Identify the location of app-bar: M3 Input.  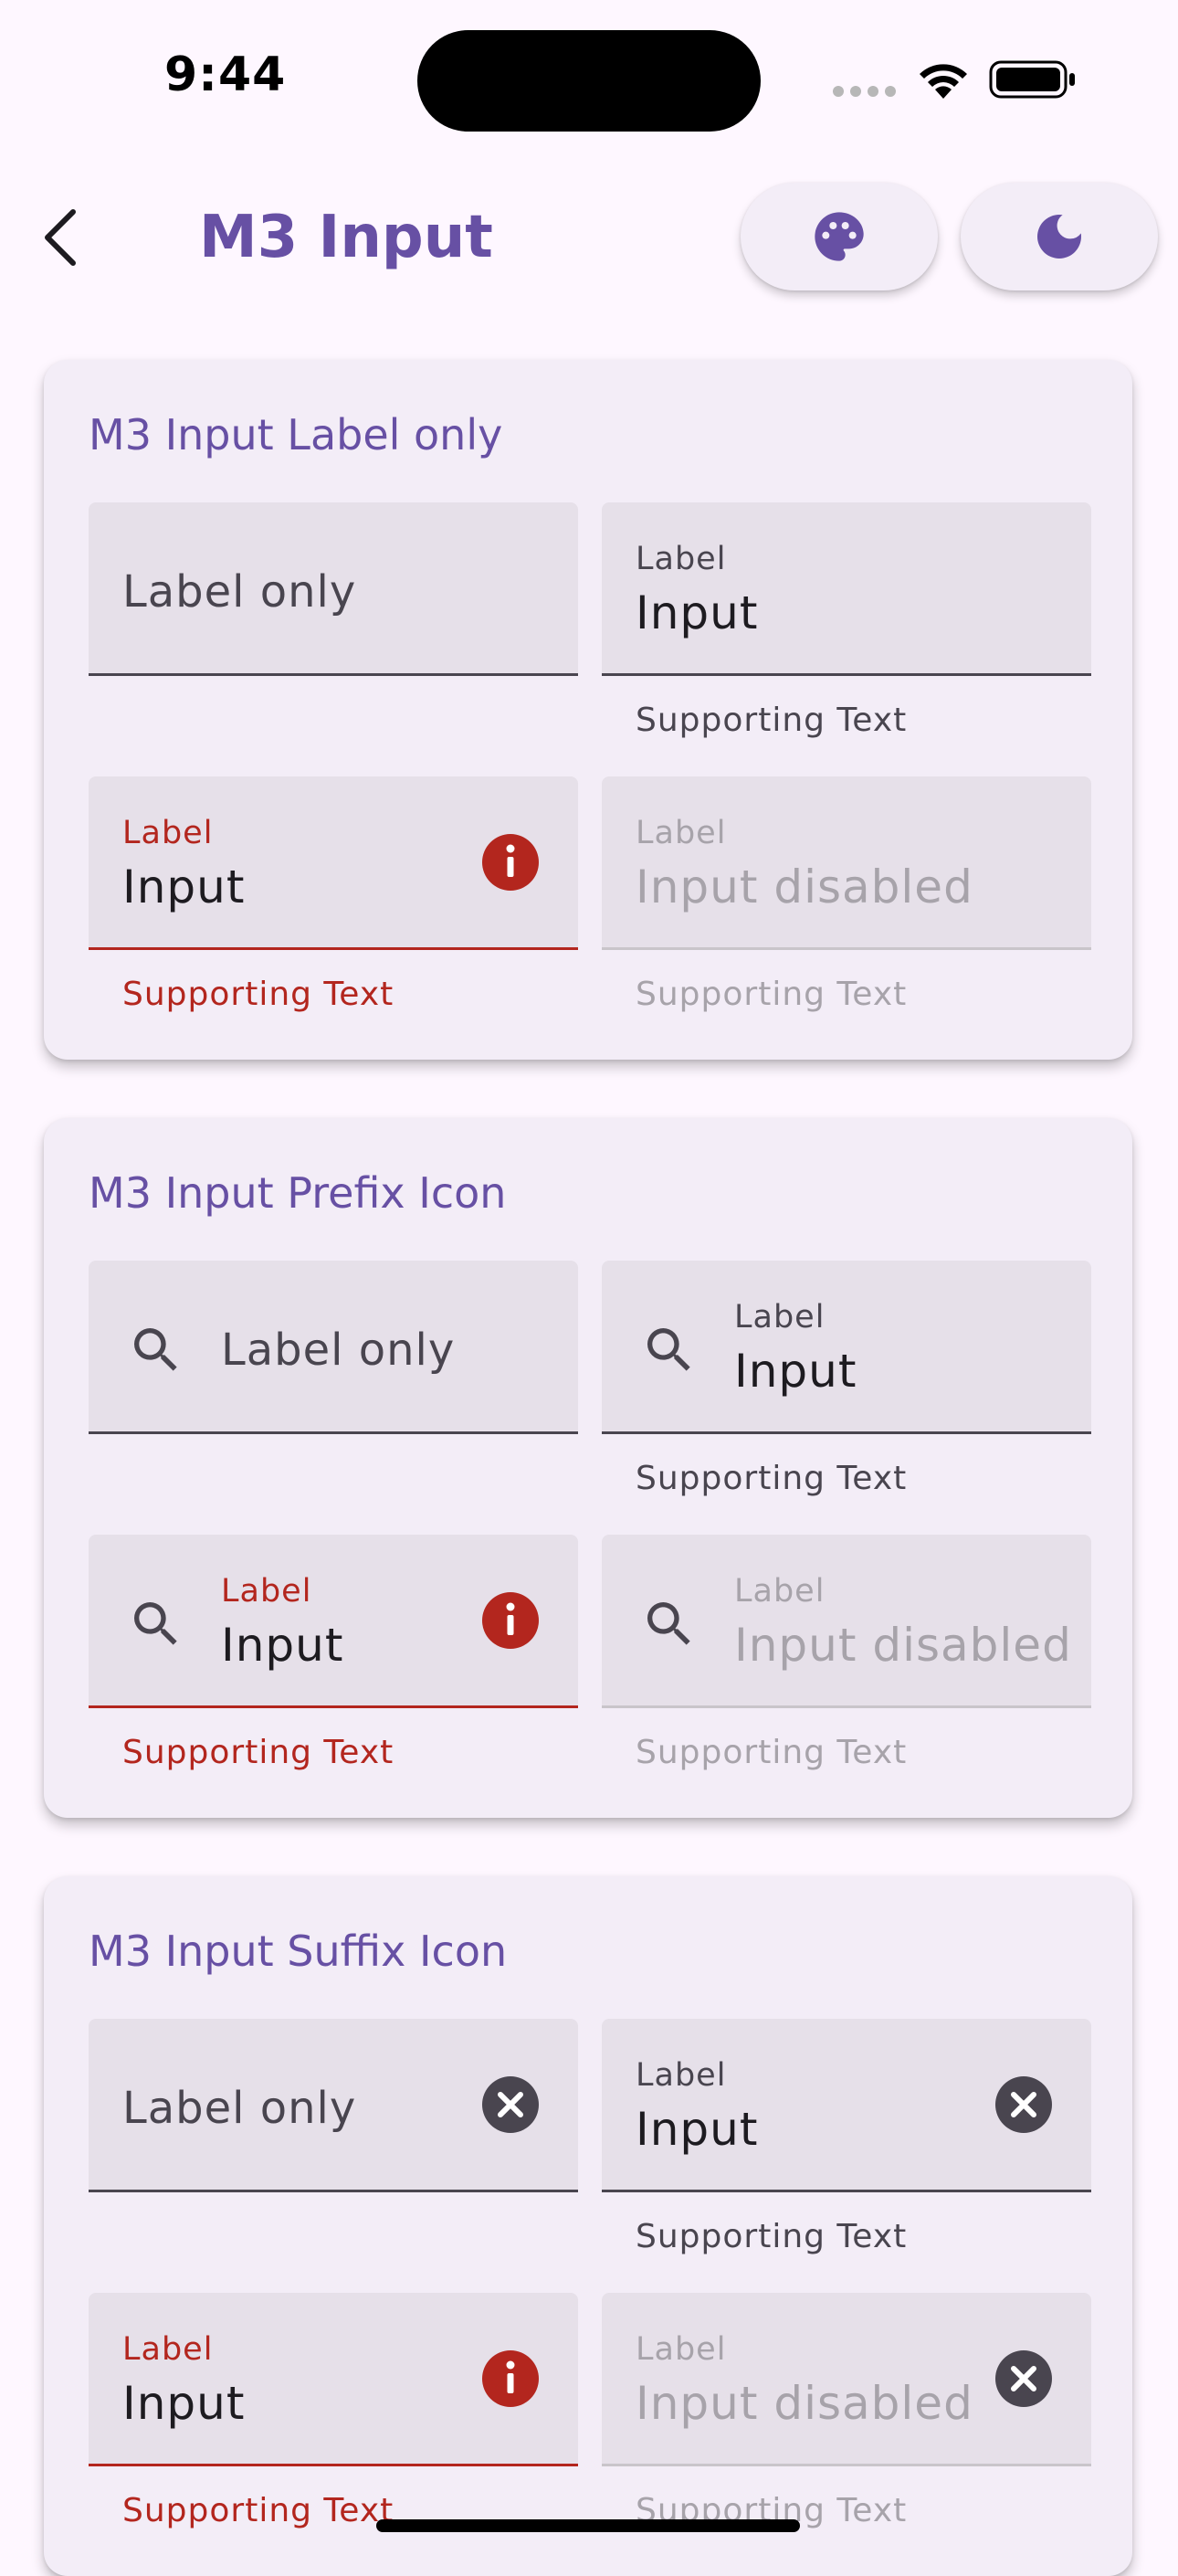
(589, 237).